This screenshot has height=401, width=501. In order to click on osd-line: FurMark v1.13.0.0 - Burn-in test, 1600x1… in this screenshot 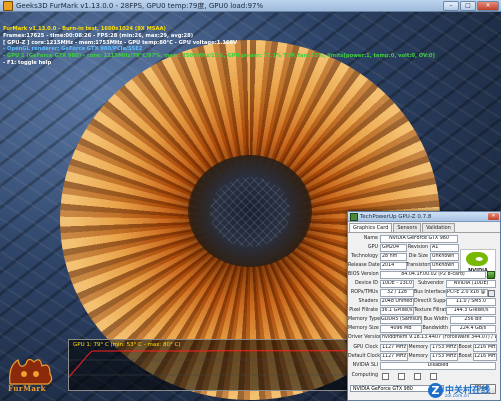, I will do `click(84, 29)`.